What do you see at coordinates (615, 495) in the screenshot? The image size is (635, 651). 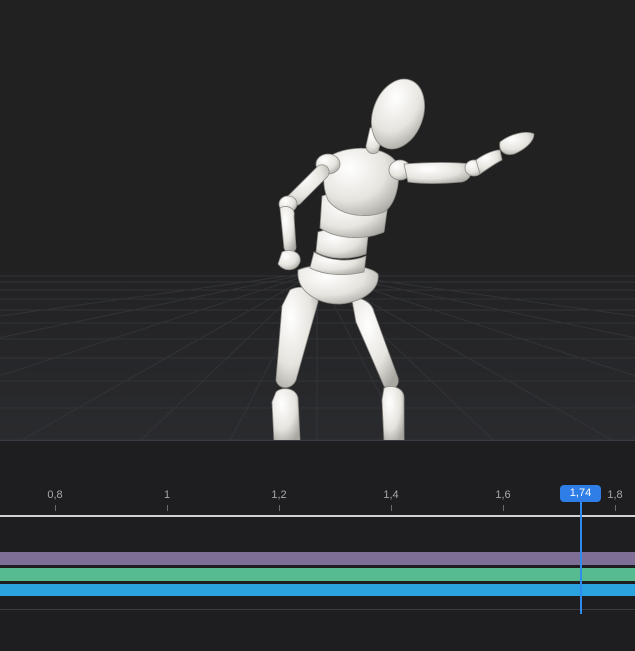 I see `tick-label: 1,8` at bounding box center [615, 495].